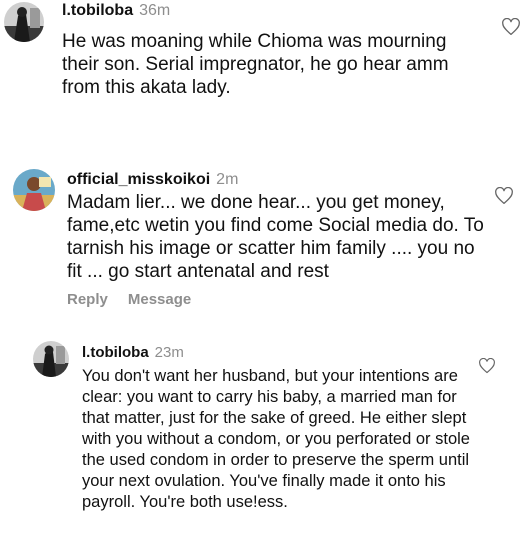  I want to click on comment-timestamp: 36m, so click(155, 10).